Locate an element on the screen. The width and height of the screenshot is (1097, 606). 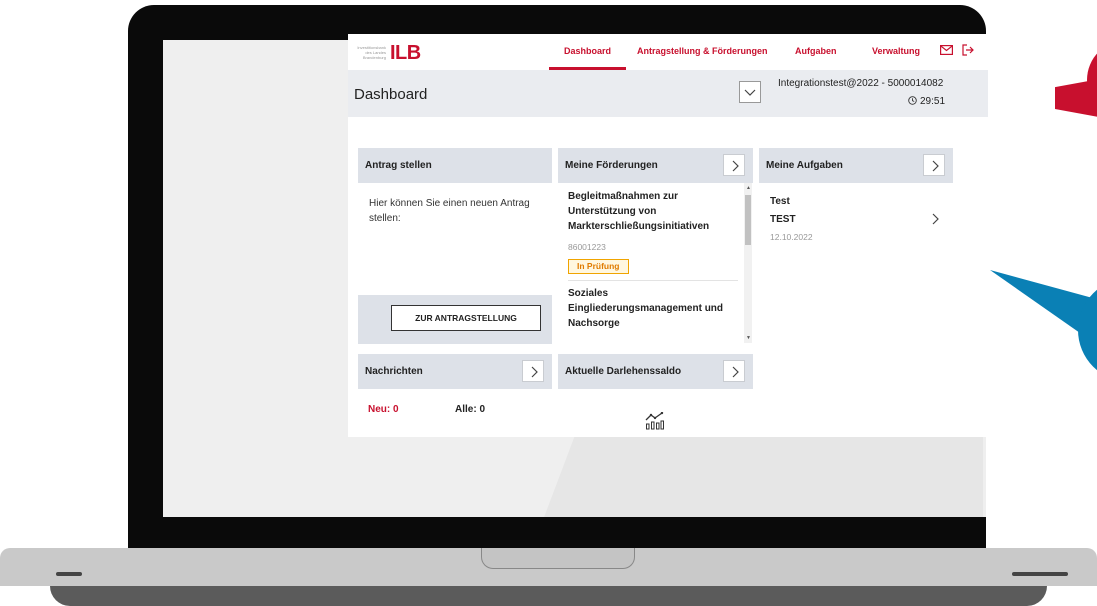
nav-aufgaben: Aufgaben is located at coordinates (816, 51).